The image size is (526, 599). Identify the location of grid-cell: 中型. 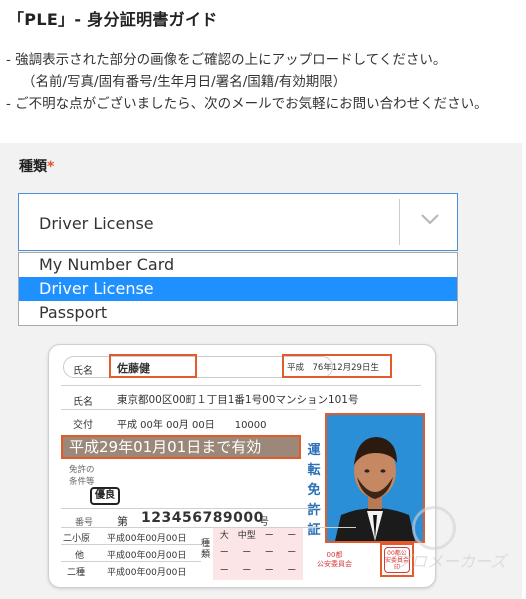
(246, 536).